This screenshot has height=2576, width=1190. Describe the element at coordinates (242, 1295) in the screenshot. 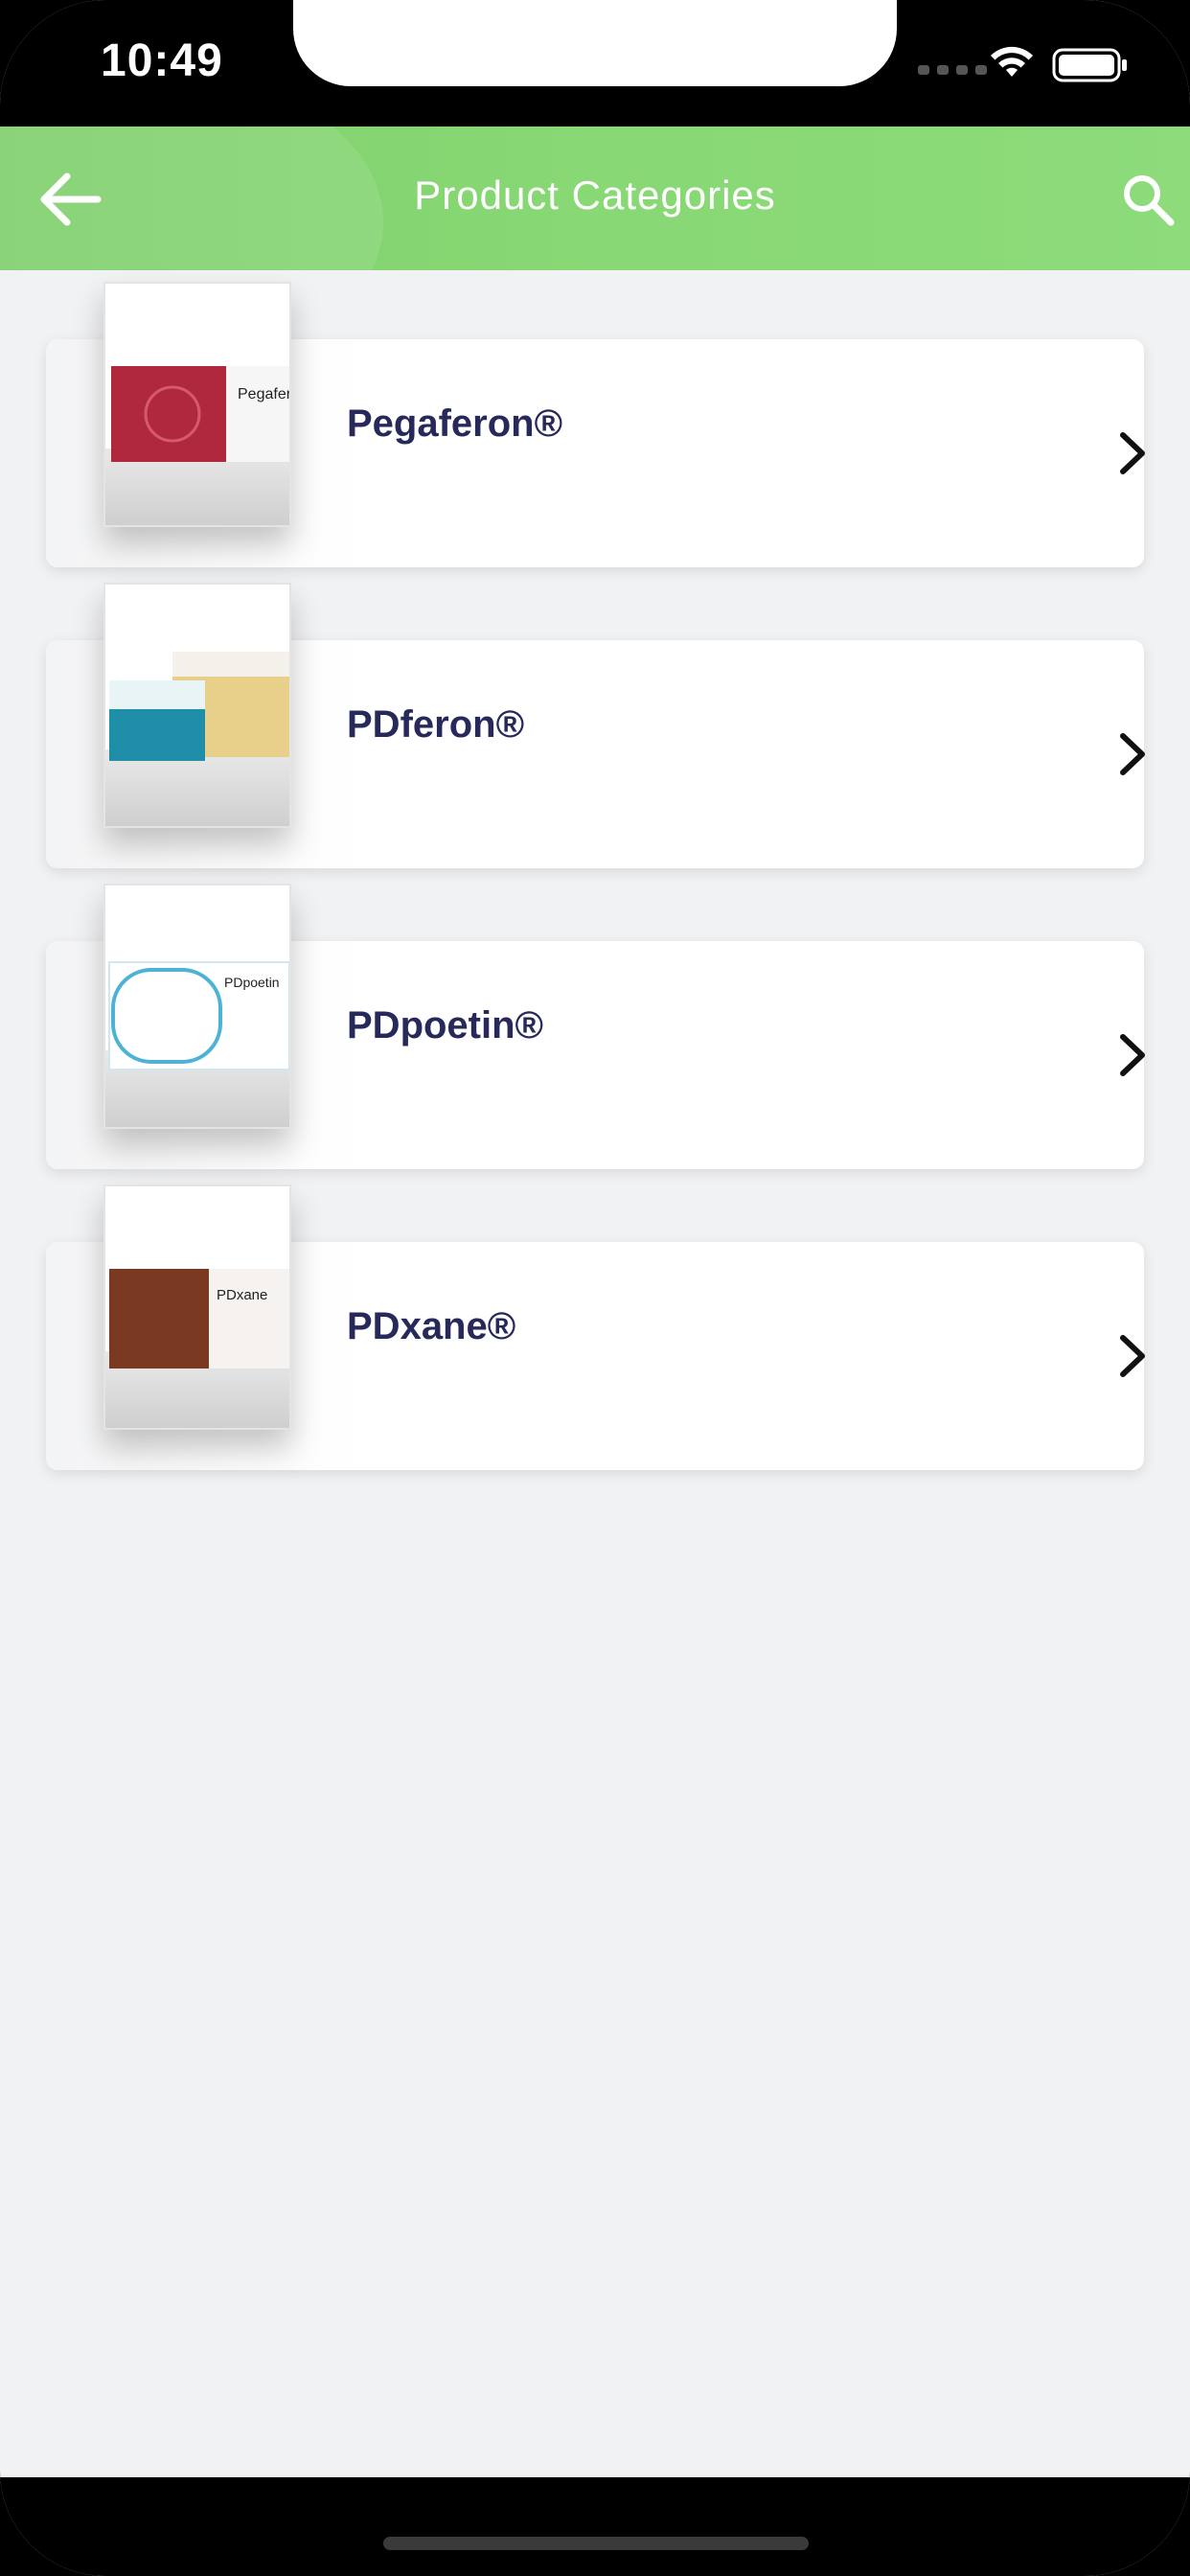

I see `svg-text: PDxane` at that location.